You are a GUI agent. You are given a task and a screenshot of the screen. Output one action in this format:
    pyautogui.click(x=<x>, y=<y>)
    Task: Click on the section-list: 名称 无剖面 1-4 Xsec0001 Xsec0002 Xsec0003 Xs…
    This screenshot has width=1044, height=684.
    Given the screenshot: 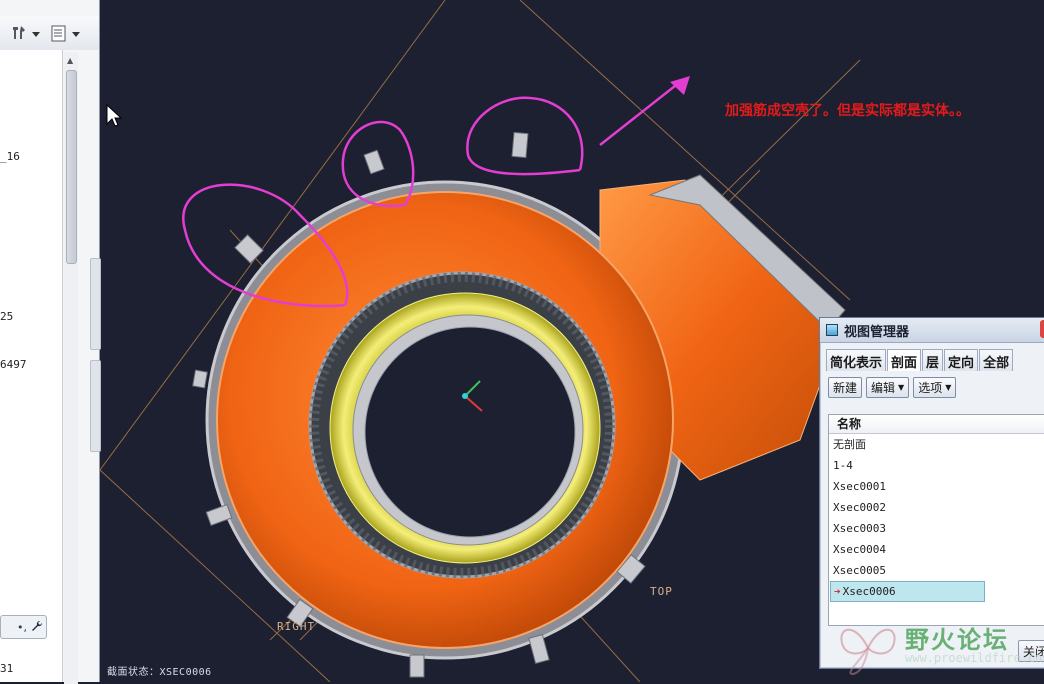 What is the action you would take?
    pyautogui.click(x=936, y=520)
    